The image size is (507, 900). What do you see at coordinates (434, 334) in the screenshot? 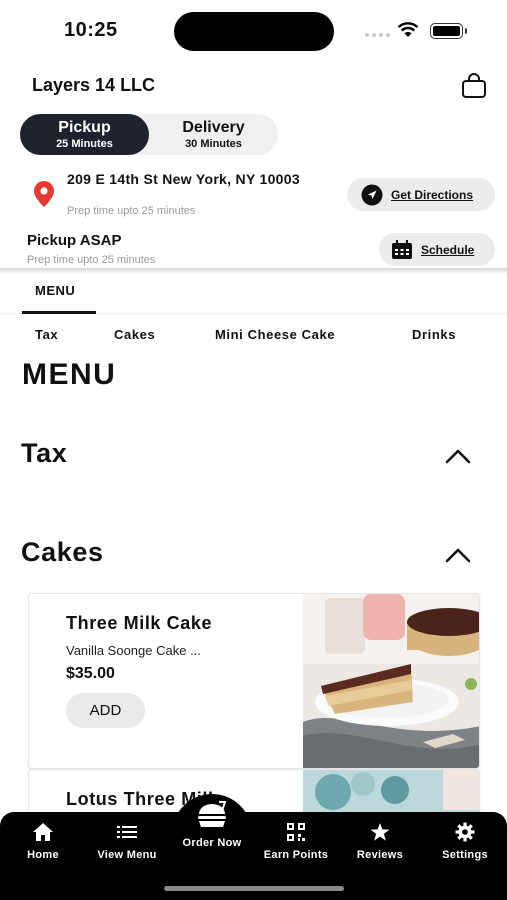
I see `category-drinks: Drinks` at bounding box center [434, 334].